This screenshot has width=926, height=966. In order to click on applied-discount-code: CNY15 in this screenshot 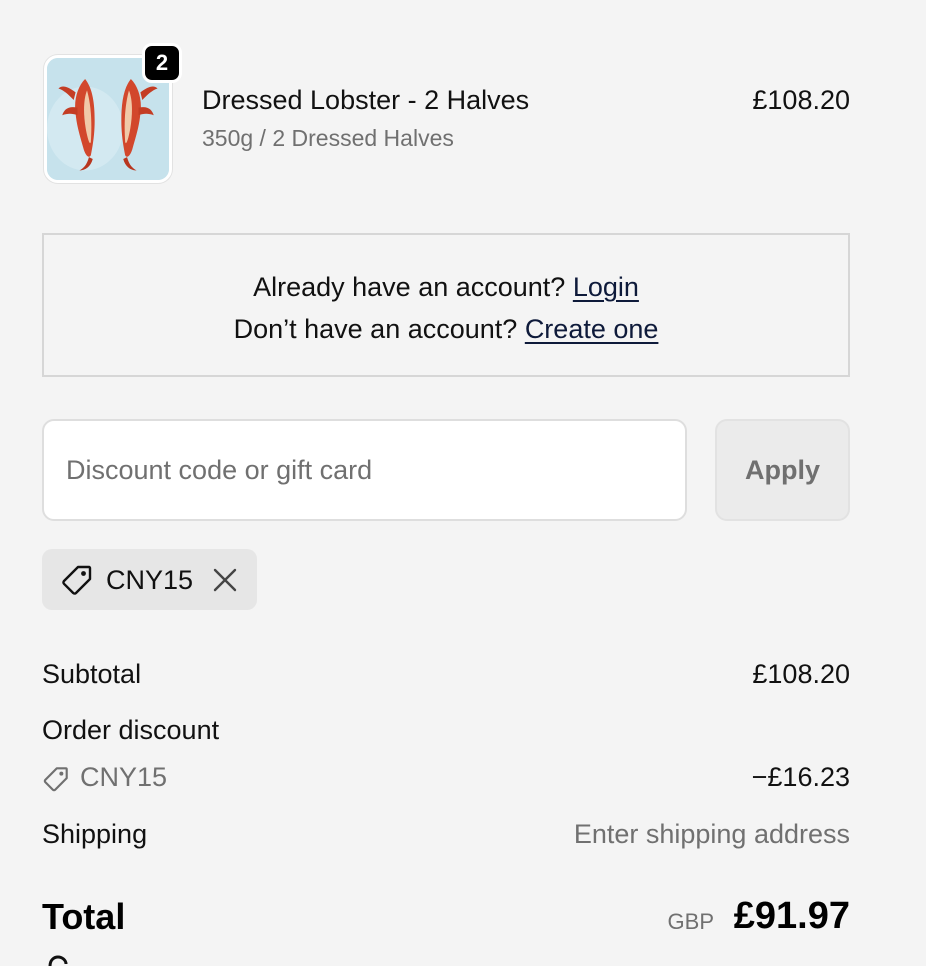, I will do `click(150, 580)`.